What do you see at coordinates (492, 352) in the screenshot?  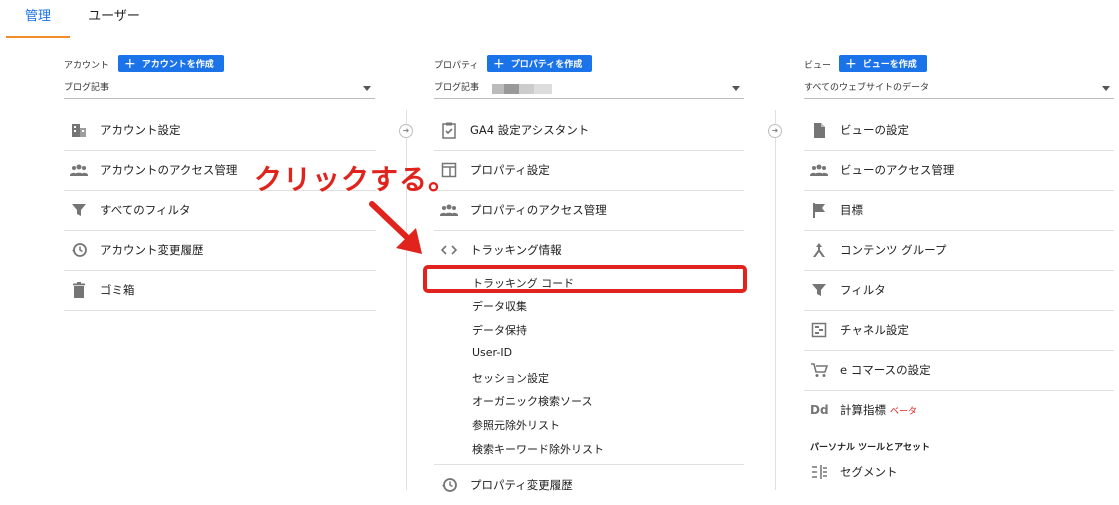 I see `submenu-user-id: User-ID` at bounding box center [492, 352].